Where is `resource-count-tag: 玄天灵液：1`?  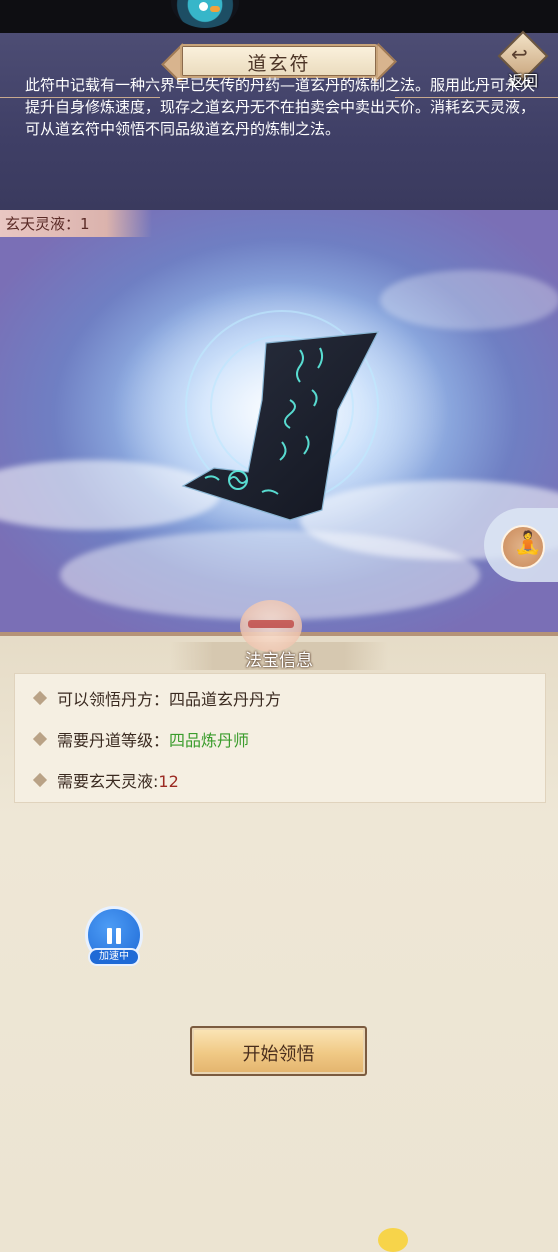 resource-count-tag: 玄天灵液：1 is located at coordinates (76, 223).